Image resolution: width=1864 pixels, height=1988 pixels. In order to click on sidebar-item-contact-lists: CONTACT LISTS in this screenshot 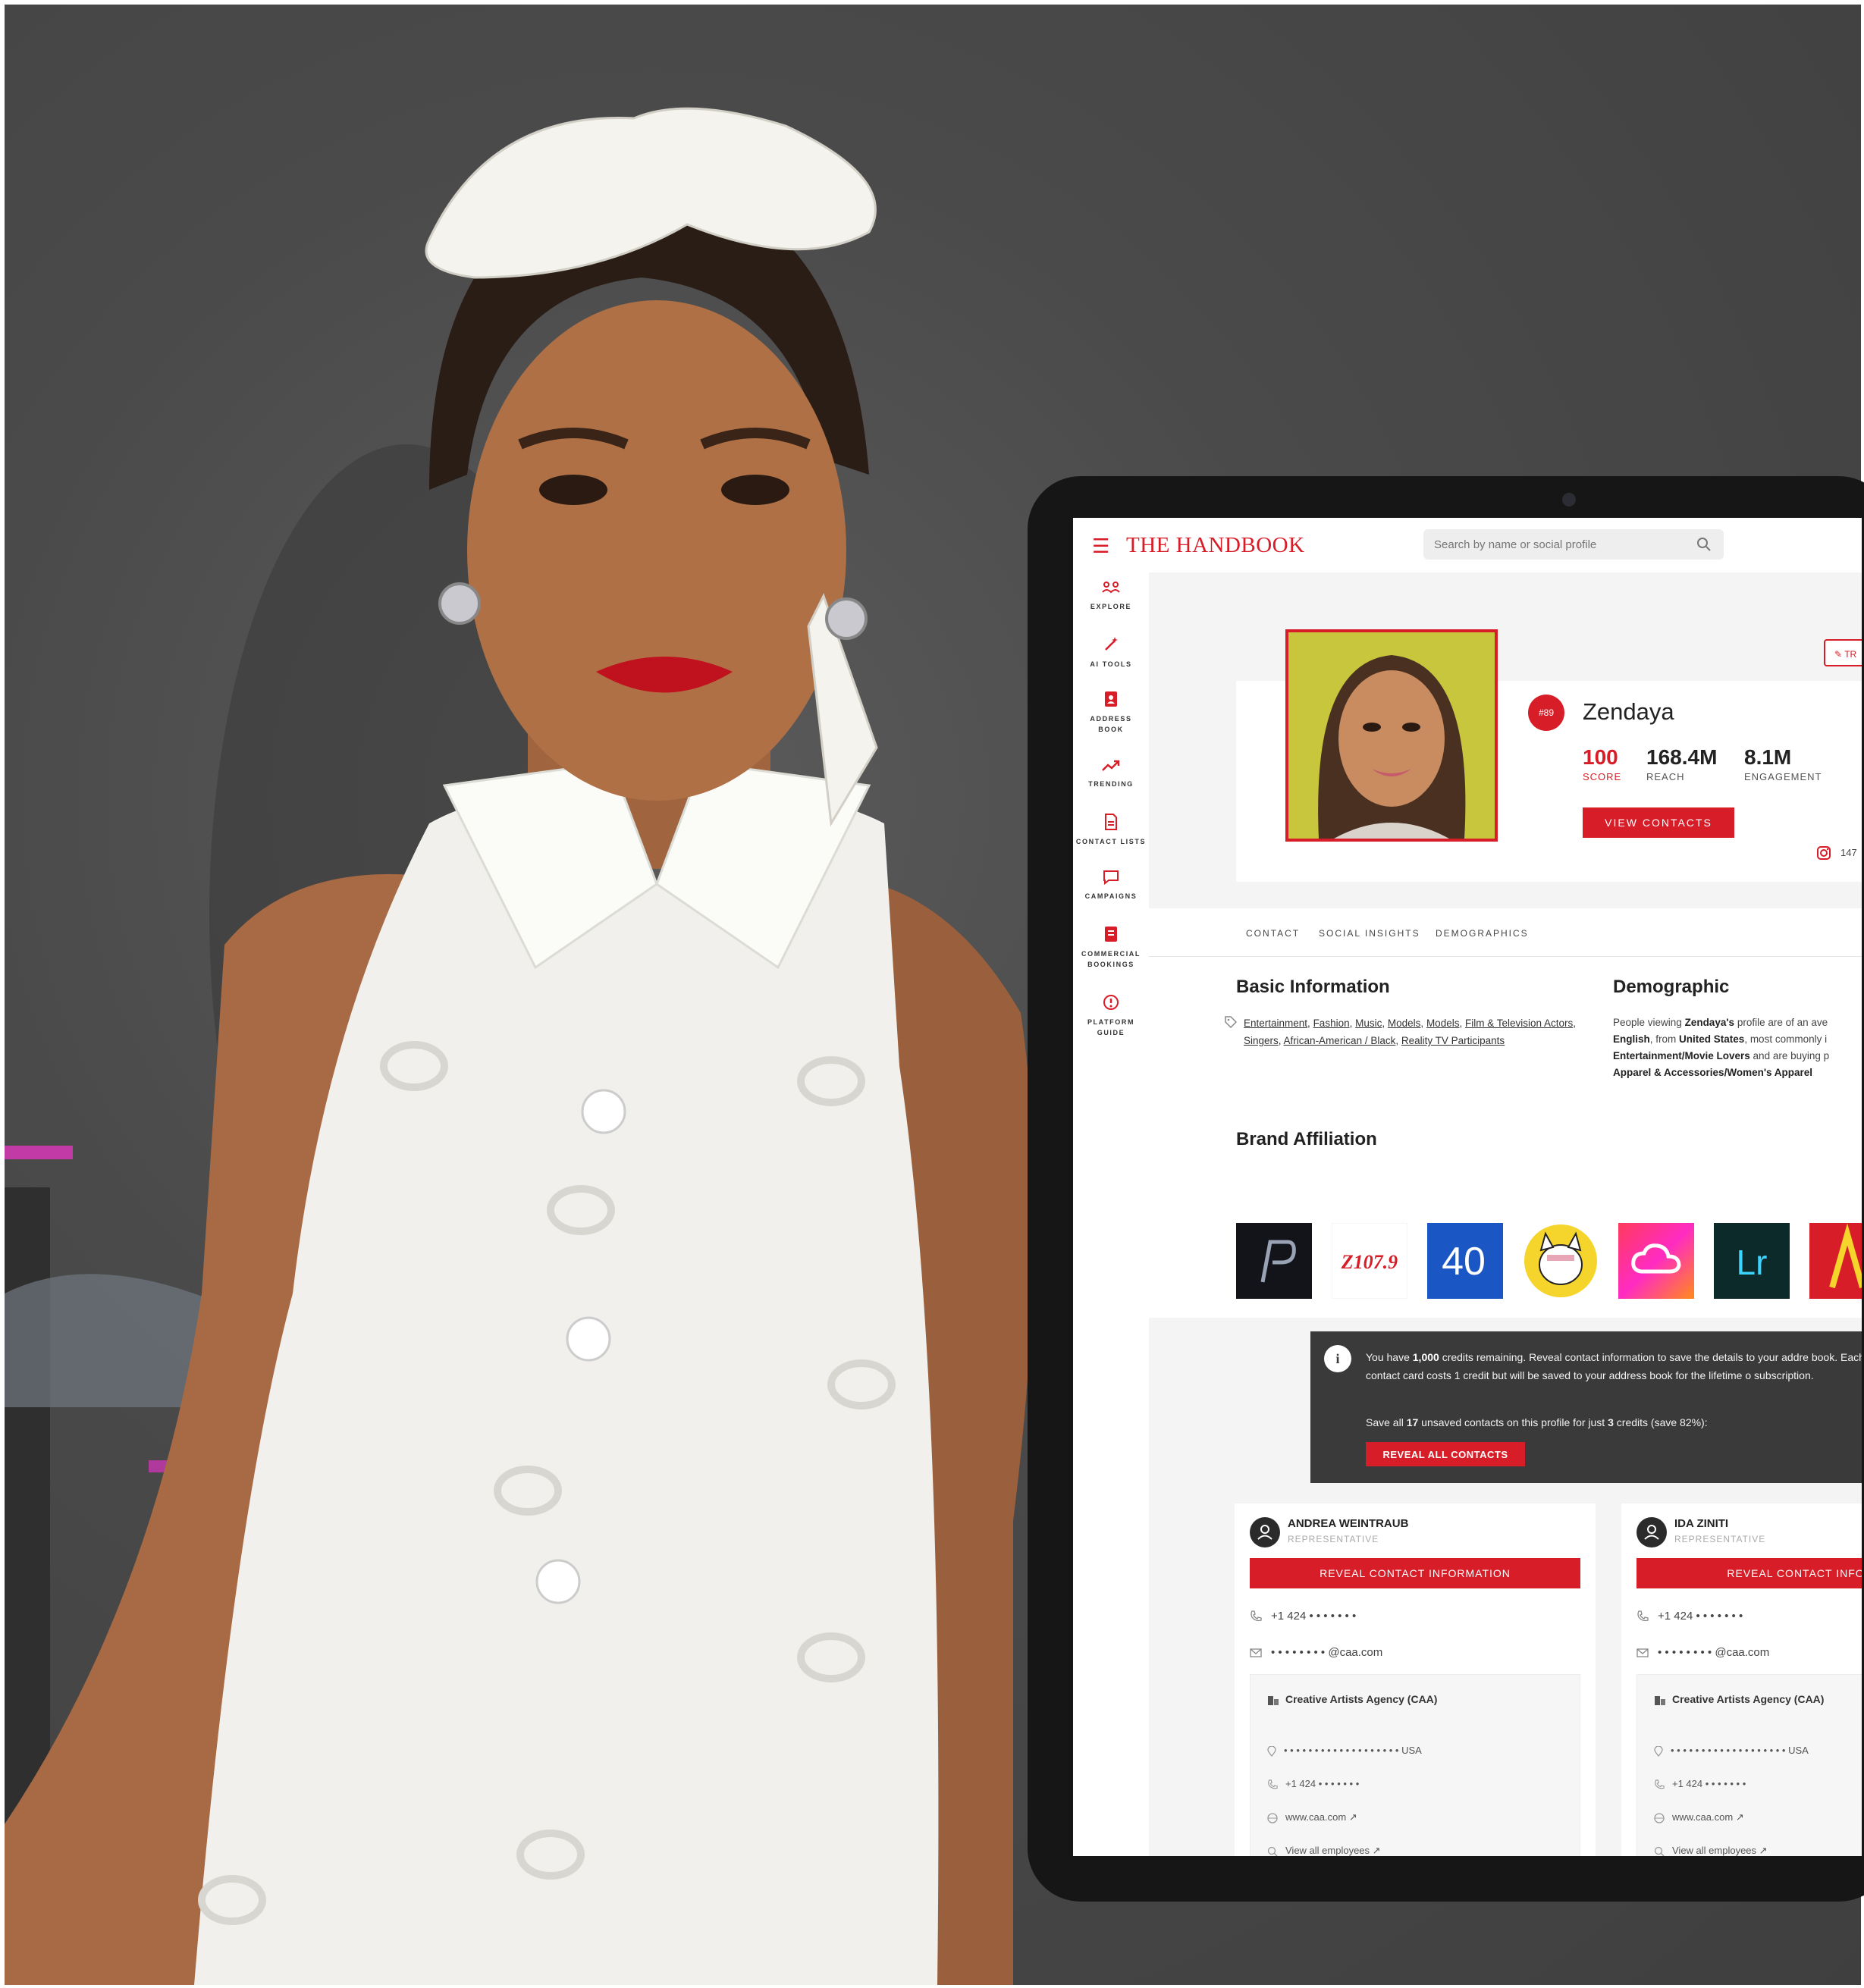, I will do `click(1111, 830)`.